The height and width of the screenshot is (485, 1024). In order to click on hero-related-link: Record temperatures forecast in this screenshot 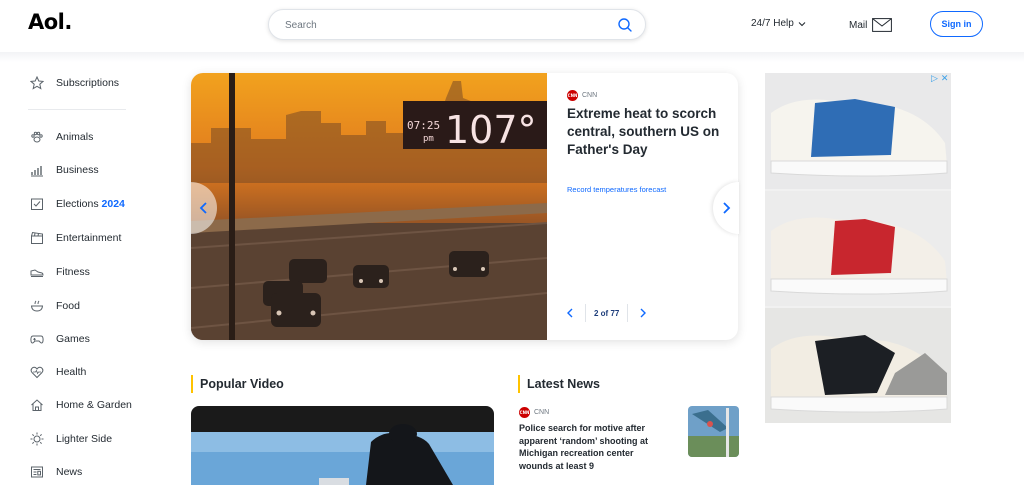, I will do `click(616, 189)`.